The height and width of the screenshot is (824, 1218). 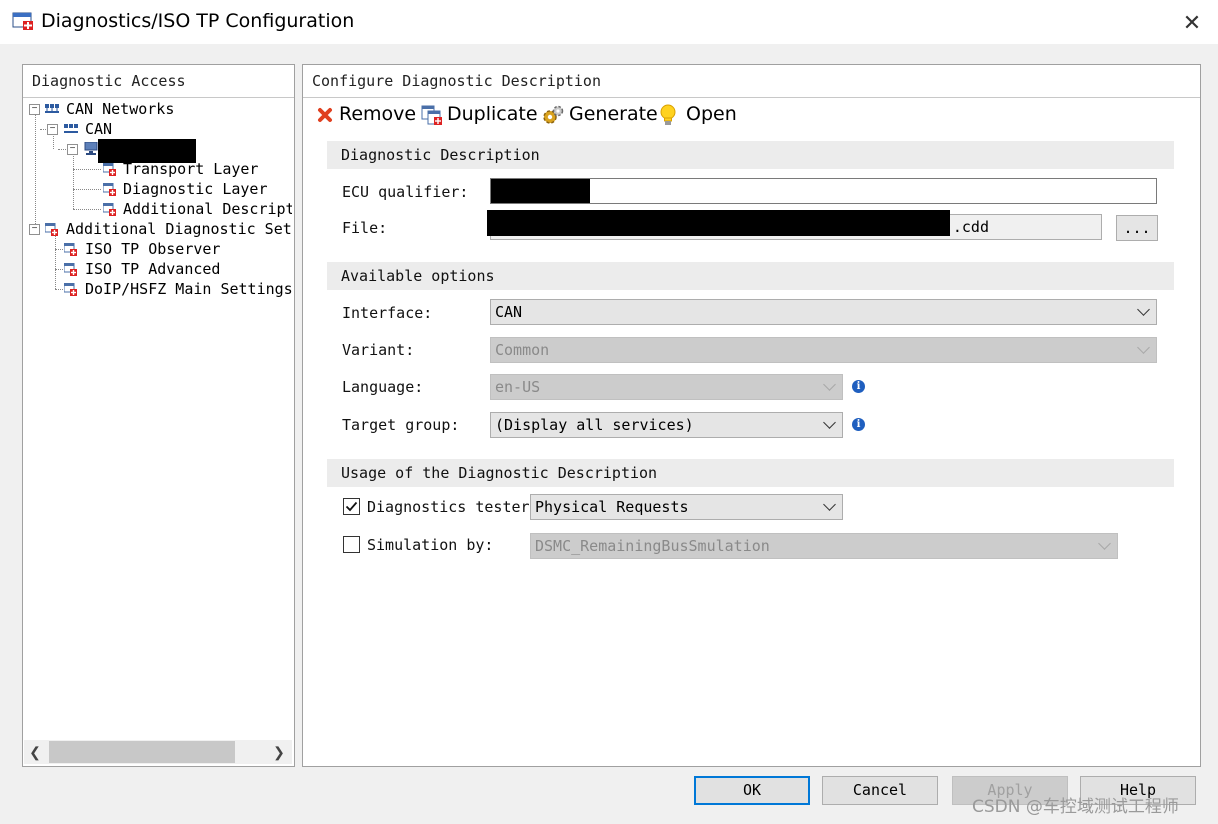 I want to click on language-info-icon: i, so click(x=858, y=386).